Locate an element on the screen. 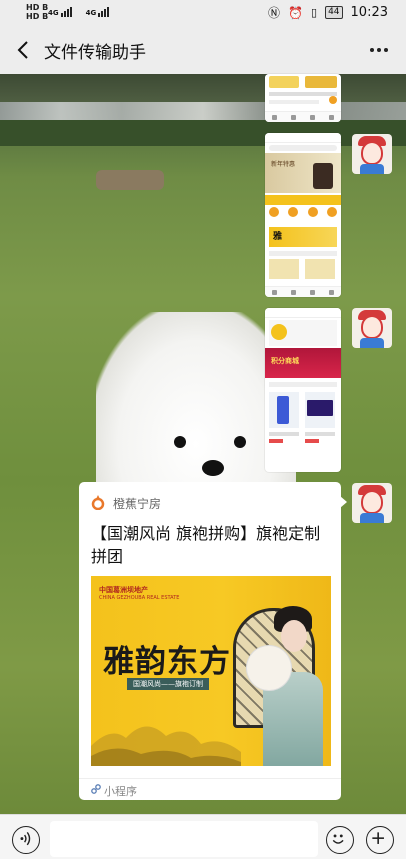 The height and width of the screenshot is (859, 406). input-bar is located at coordinates (203, 836).